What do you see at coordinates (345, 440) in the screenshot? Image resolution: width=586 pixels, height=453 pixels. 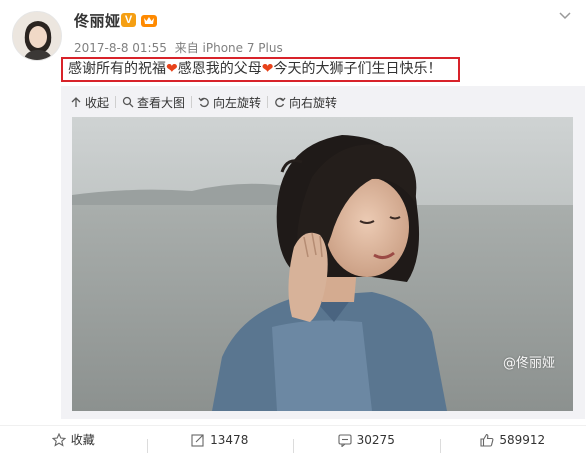 I see `comment-icon` at bounding box center [345, 440].